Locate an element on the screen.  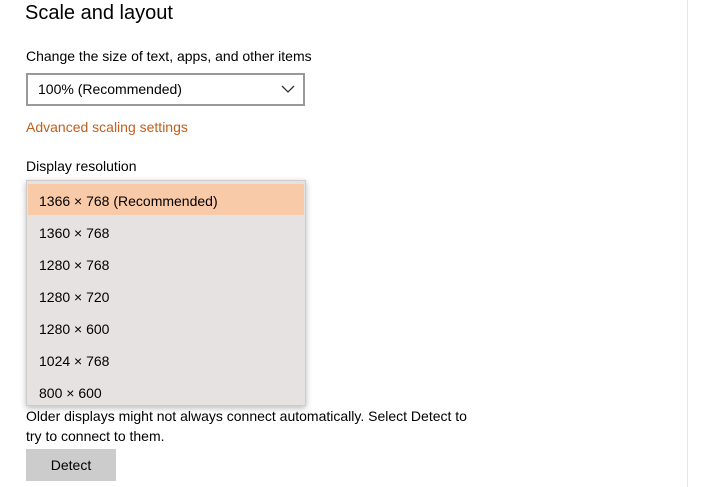
advanced-scaling-link: Advanced scaling settings is located at coordinates (107, 127).